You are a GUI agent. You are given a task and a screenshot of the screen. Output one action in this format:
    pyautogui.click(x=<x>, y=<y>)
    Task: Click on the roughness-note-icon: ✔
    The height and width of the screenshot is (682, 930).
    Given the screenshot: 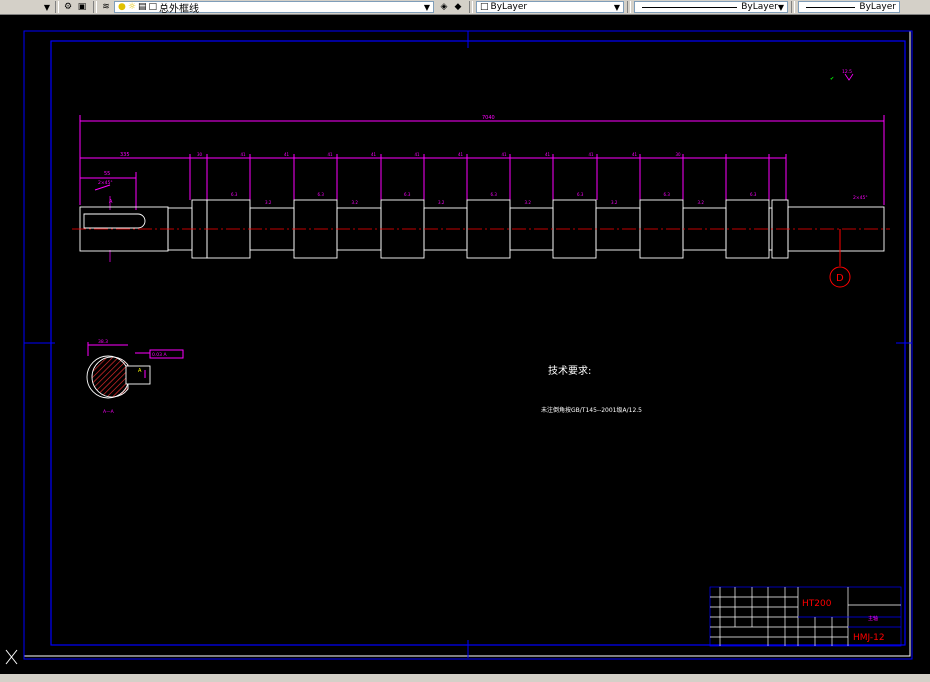 What is the action you would take?
    pyautogui.click(x=832, y=79)
    